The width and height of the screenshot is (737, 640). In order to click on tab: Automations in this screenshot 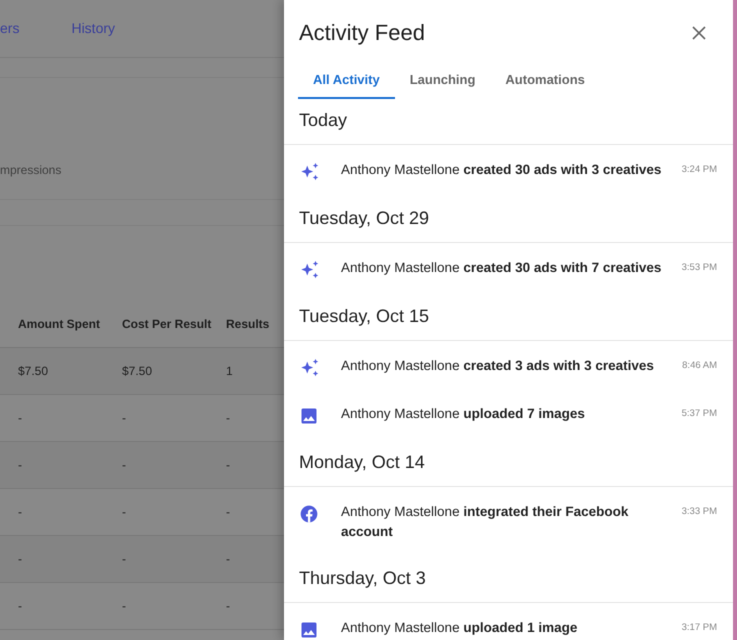, I will do `click(545, 81)`.